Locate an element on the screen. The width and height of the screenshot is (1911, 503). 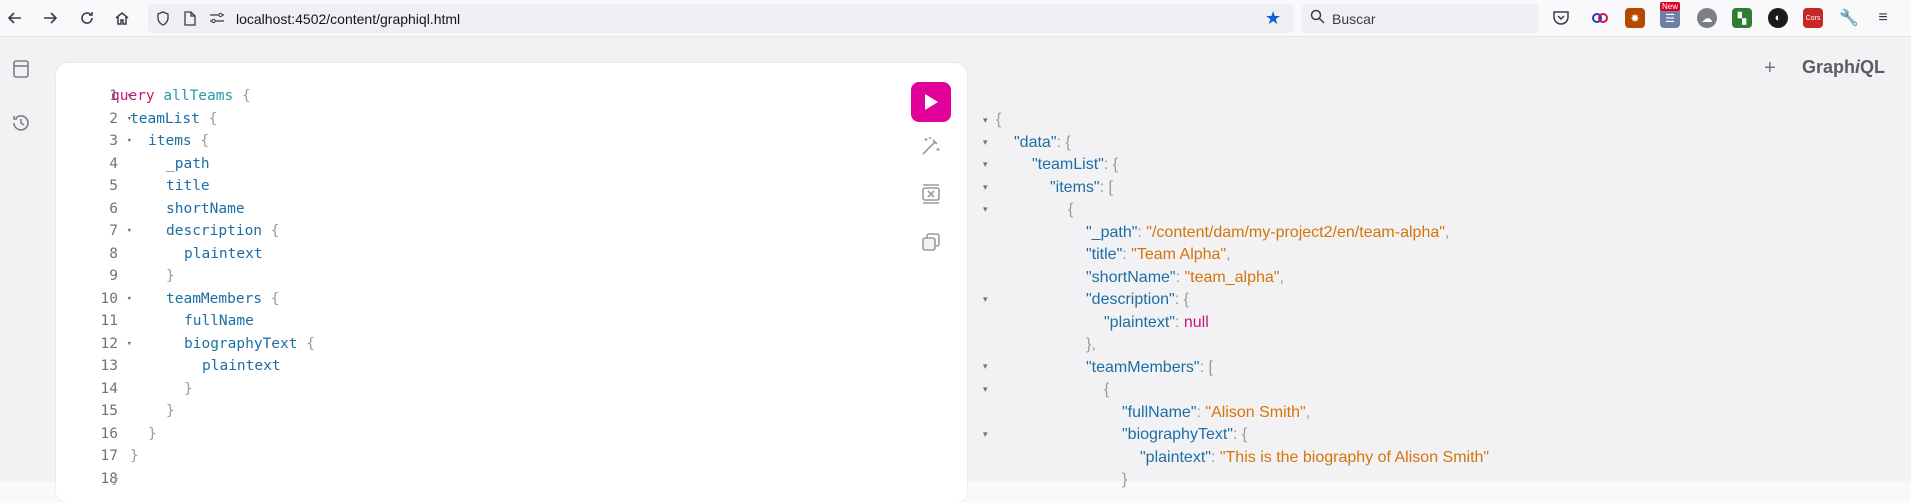
result-line: "biographyText": { is located at coordinates (1185, 434).